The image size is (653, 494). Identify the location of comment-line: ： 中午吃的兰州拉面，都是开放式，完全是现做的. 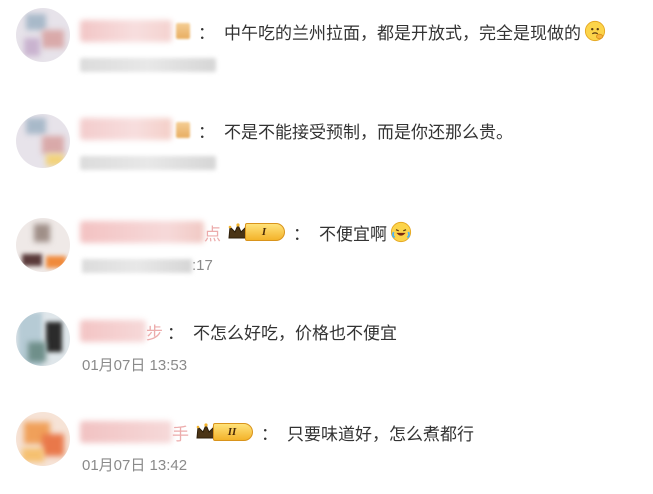
(389, 31).